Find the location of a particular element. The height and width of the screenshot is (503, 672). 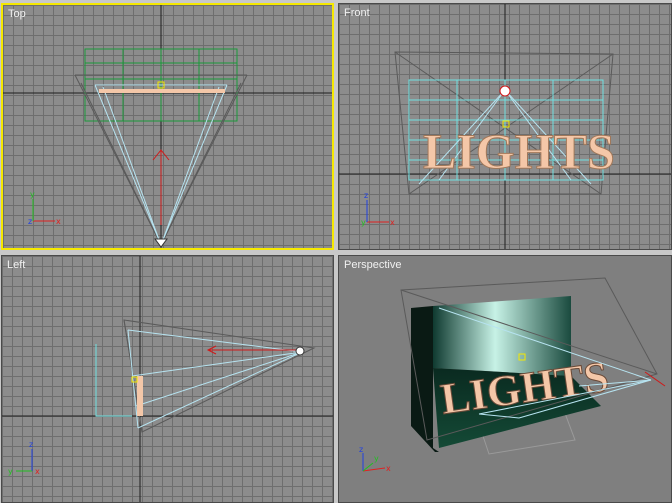

top-axis-y: y is located at coordinates (32, 194).